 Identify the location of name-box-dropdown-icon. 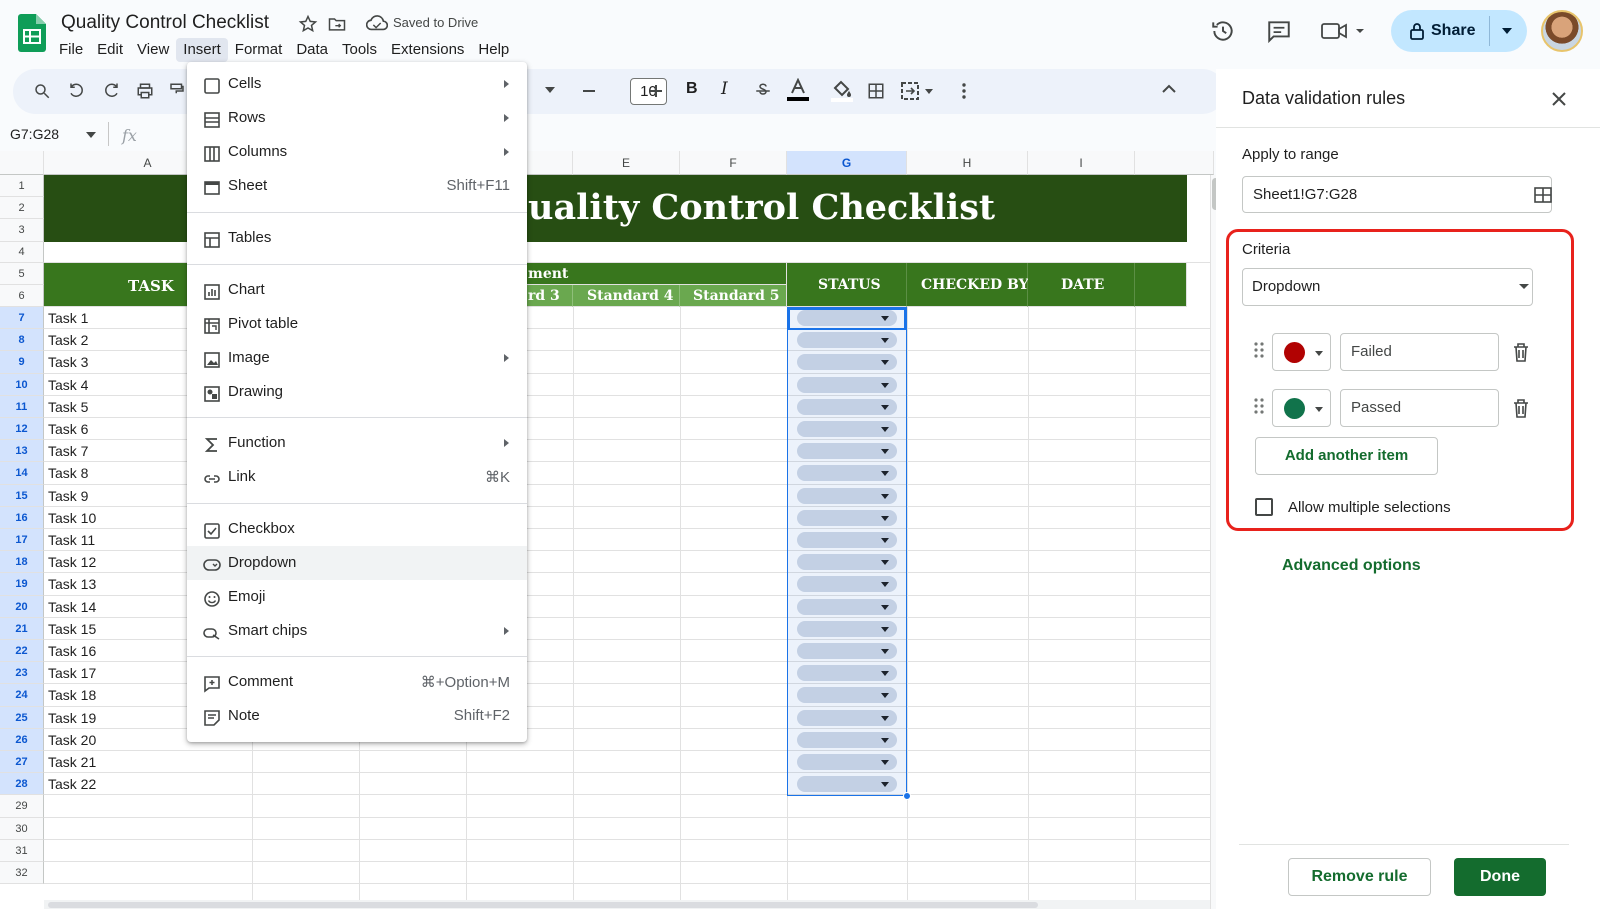
(91, 135).